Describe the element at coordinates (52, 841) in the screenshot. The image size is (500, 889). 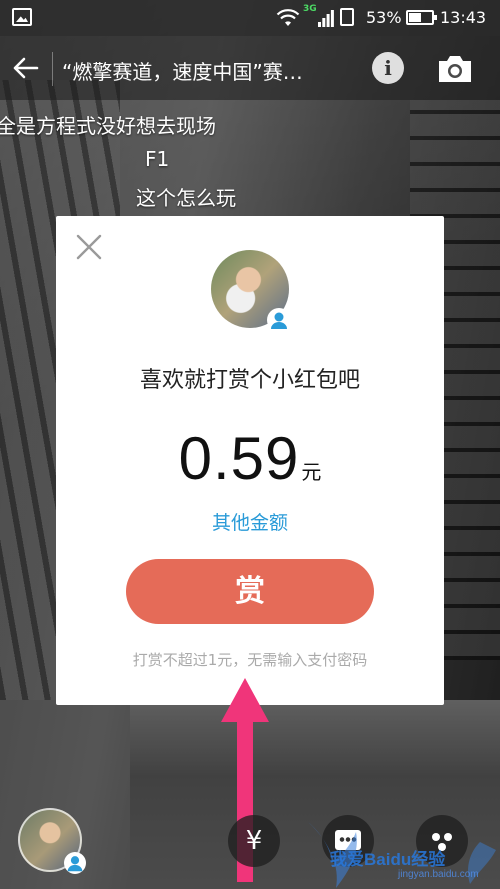
I see `user-avatar` at that location.